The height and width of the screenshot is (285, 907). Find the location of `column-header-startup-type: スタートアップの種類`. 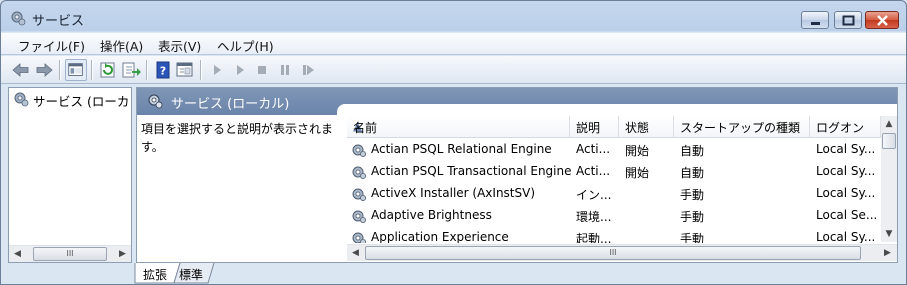

column-header-startup-type: スタートアップの種類 is located at coordinates (742, 127).